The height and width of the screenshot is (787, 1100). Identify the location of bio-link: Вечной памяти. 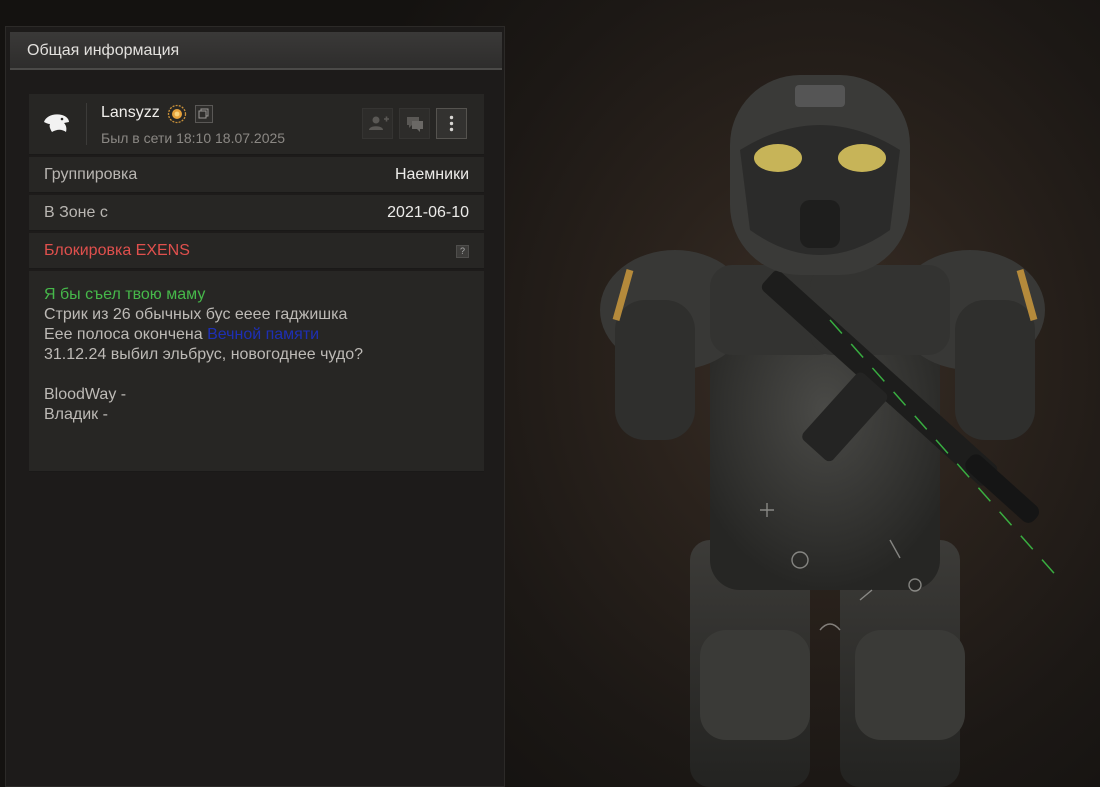
(263, 334).